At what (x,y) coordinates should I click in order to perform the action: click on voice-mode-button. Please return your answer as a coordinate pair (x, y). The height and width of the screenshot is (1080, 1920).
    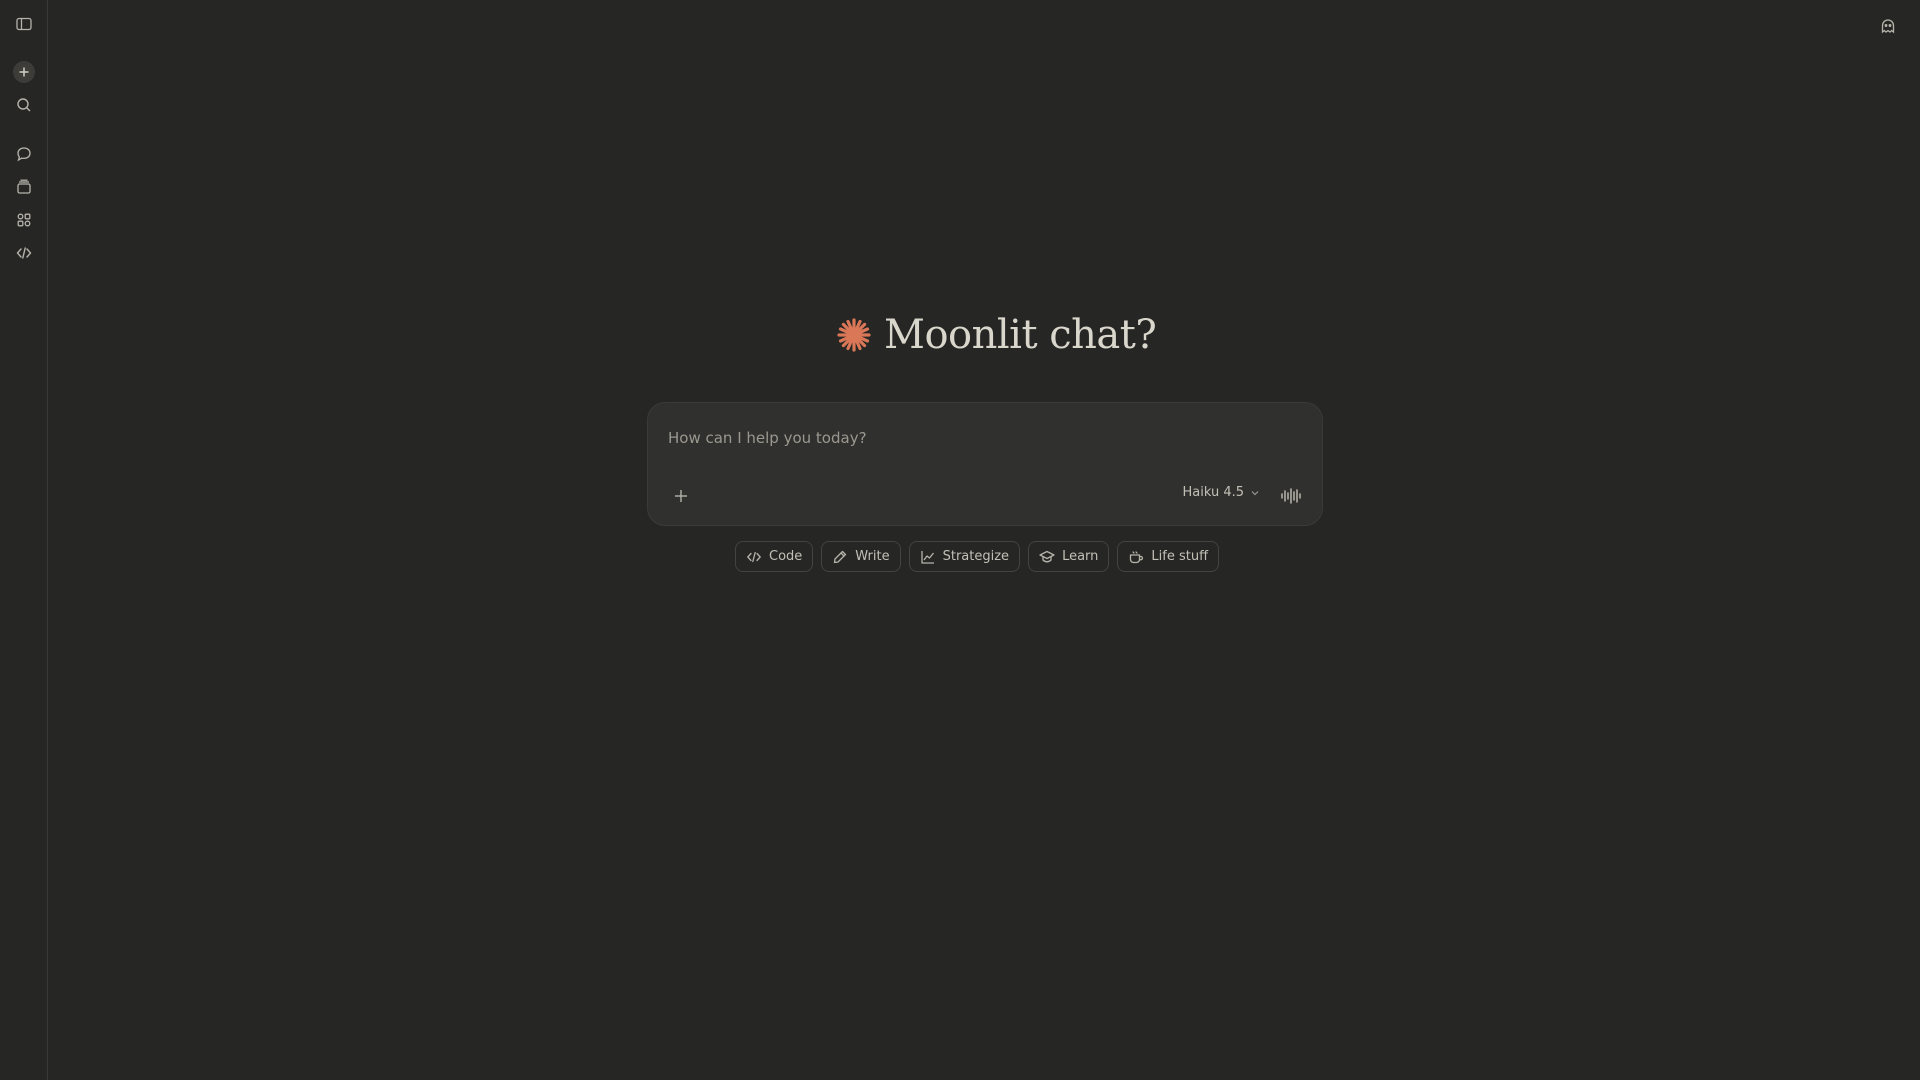
    Looking at the image, I should click on (1291, 496).